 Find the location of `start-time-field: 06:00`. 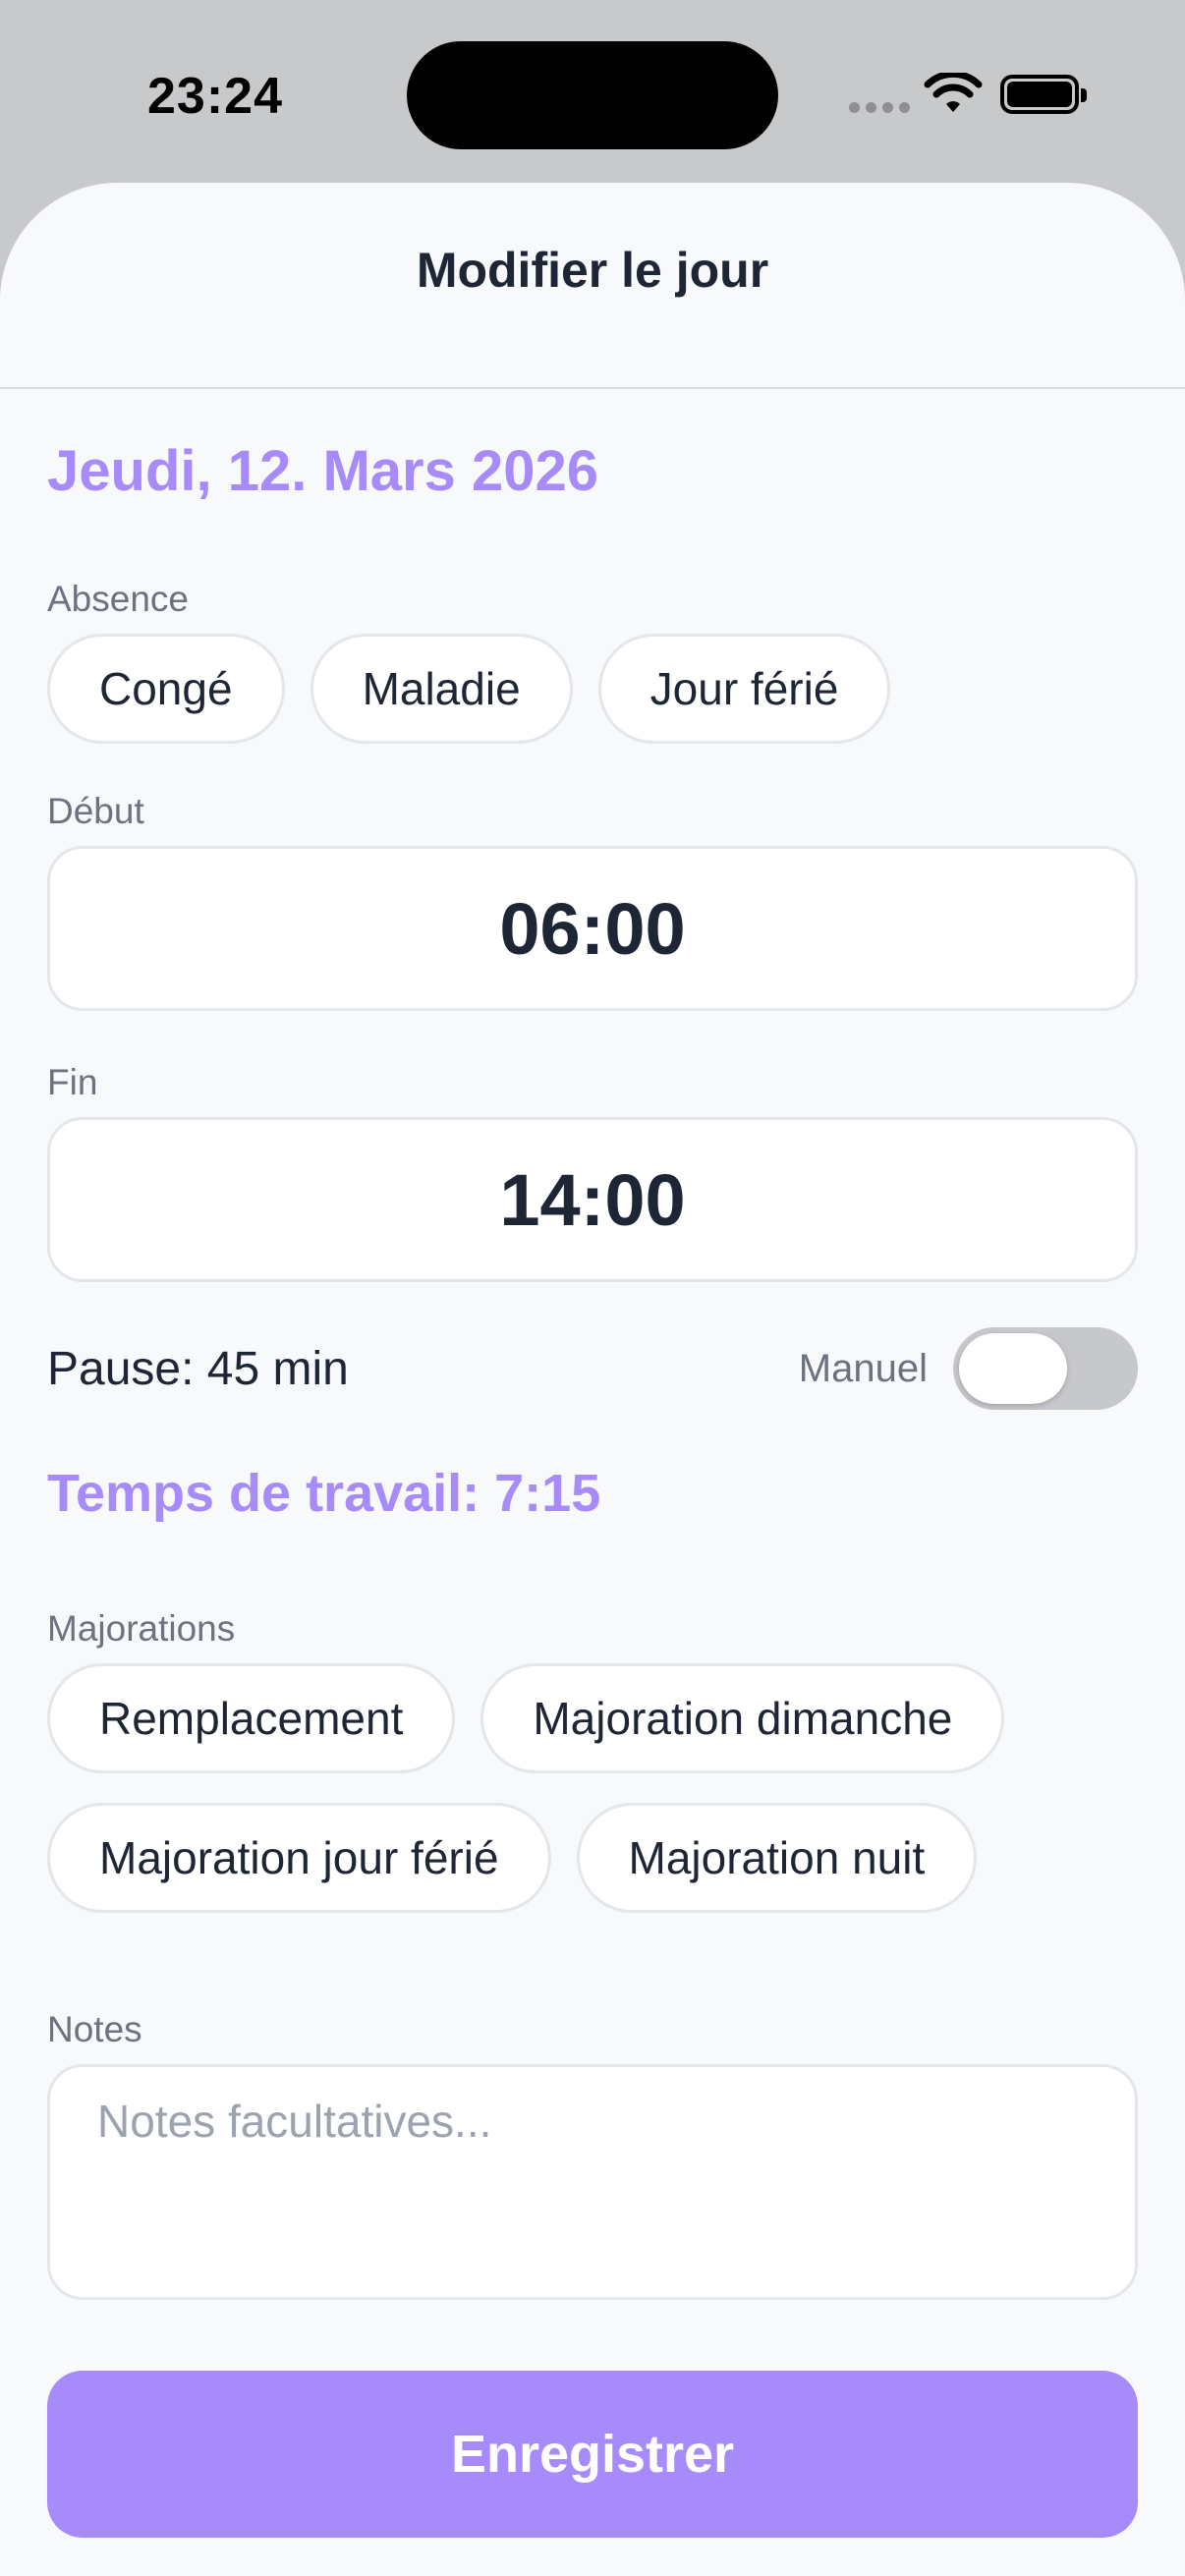

start-time-field: 06:00 is located at coordinates (592, 928).